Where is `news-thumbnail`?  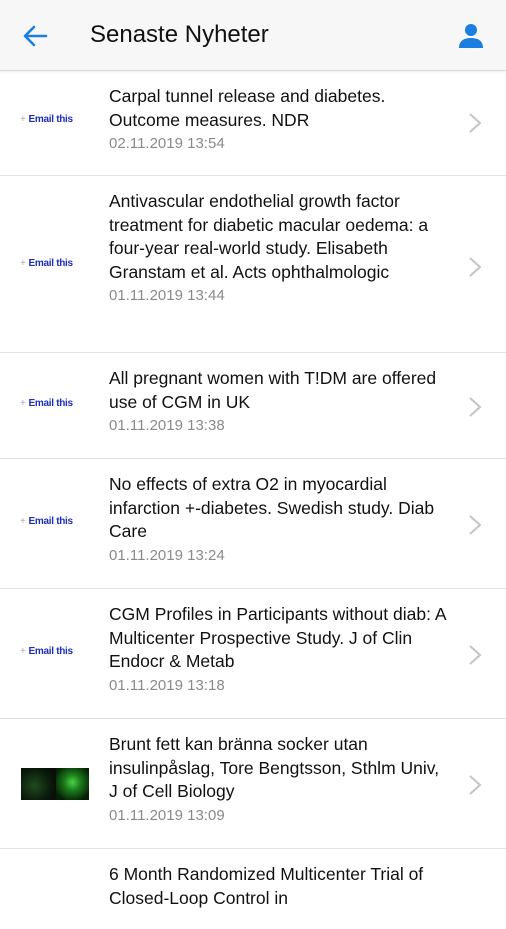 news-thumbnail is located at coordinates (55, 784).